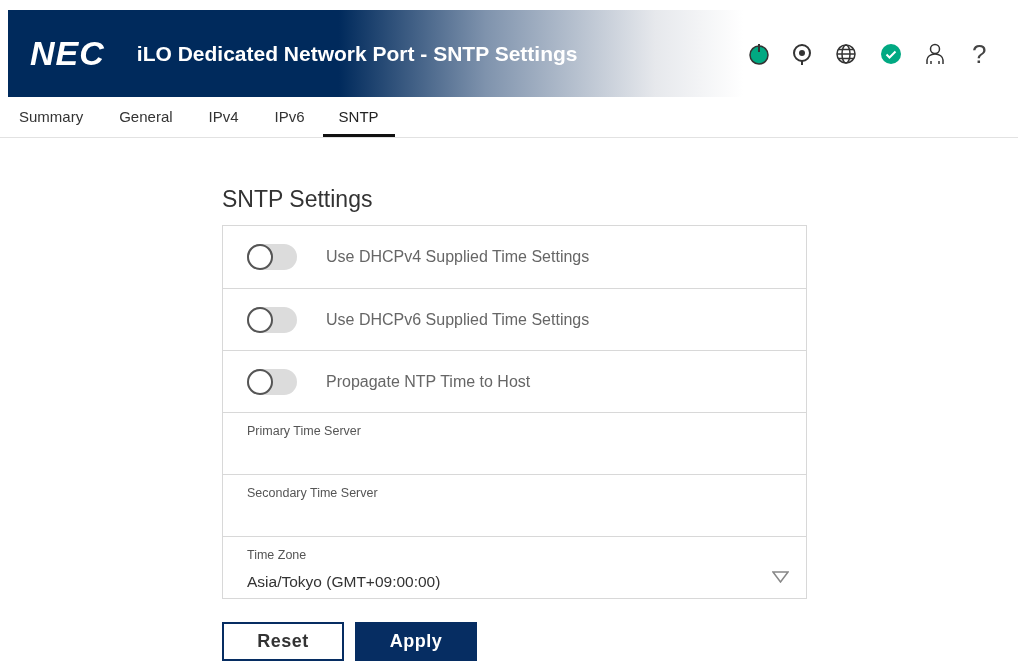 This screenshot has height=667, width=1018. I want to click on check-status-icon, so click(891, 53).